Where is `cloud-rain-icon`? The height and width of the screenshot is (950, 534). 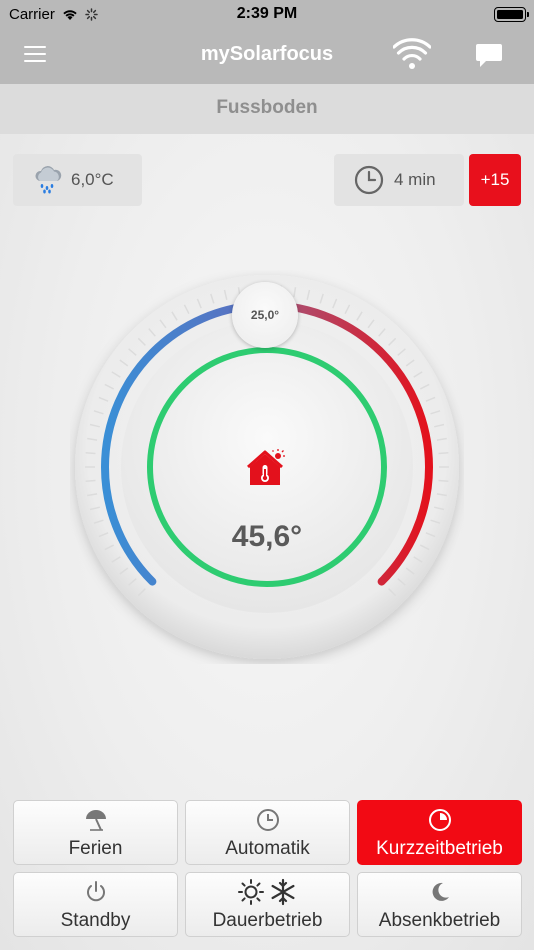
cloud-rain-icon is located at coordinates (48, 180).